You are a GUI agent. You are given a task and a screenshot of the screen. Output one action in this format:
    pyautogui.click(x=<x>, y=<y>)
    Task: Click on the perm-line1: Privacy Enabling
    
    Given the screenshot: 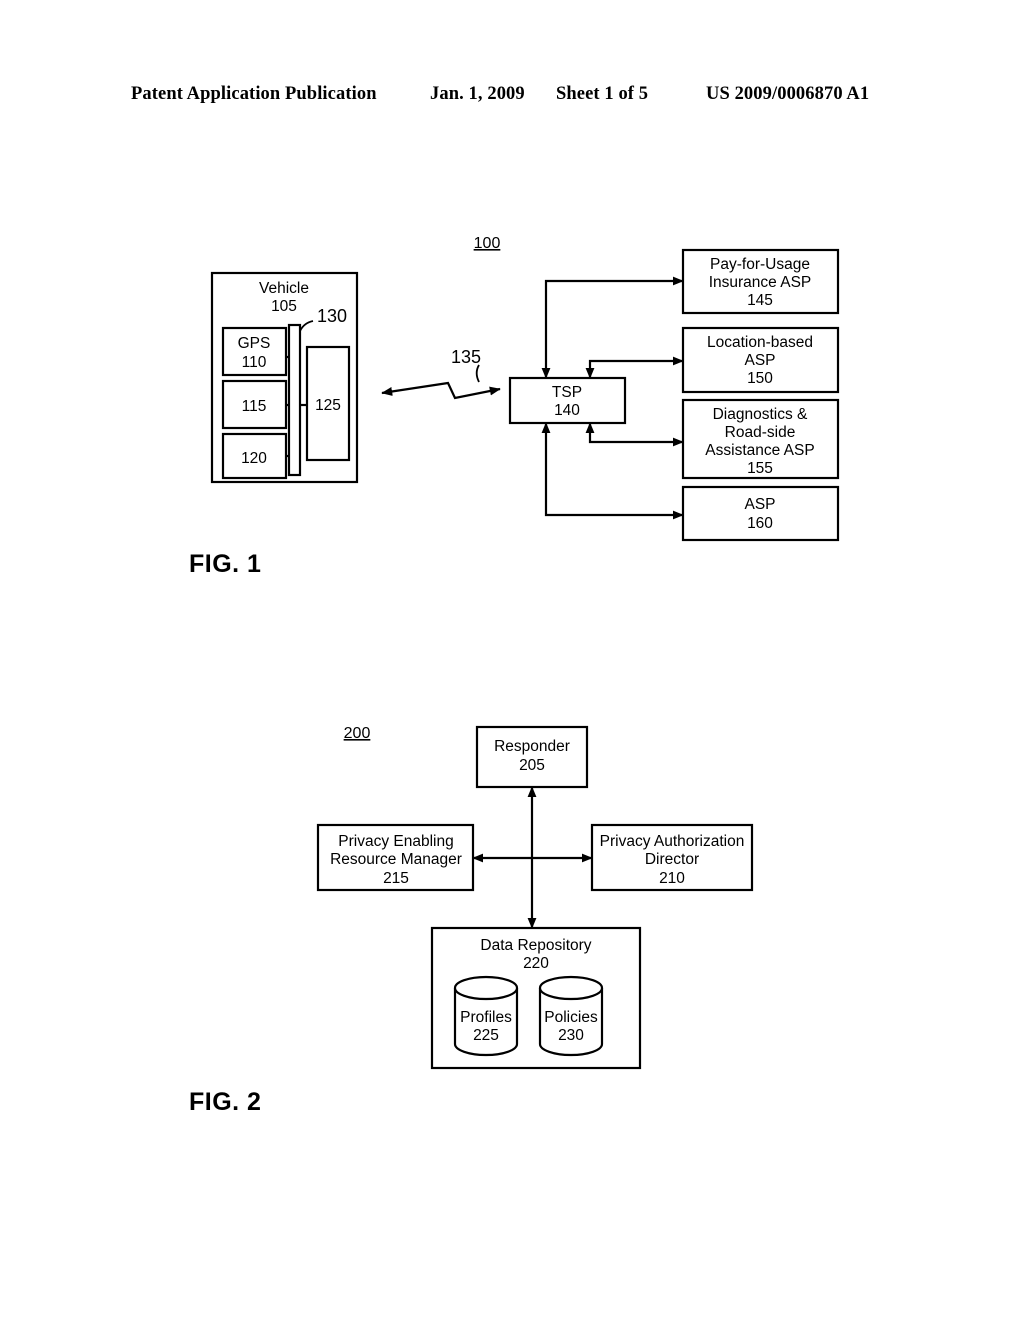 What is the action you would take?
    pyautogui.click(x=395, y=841)
    